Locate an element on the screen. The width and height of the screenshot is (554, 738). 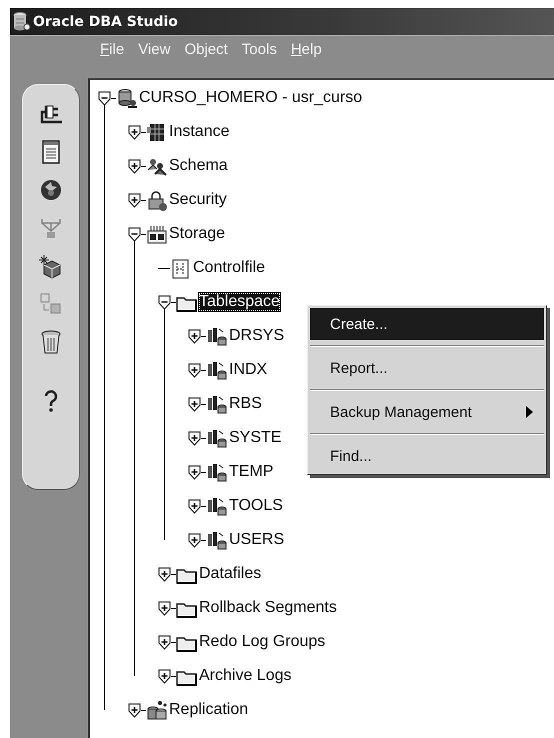
cylinders-icon is located at coordinates (156, 710).